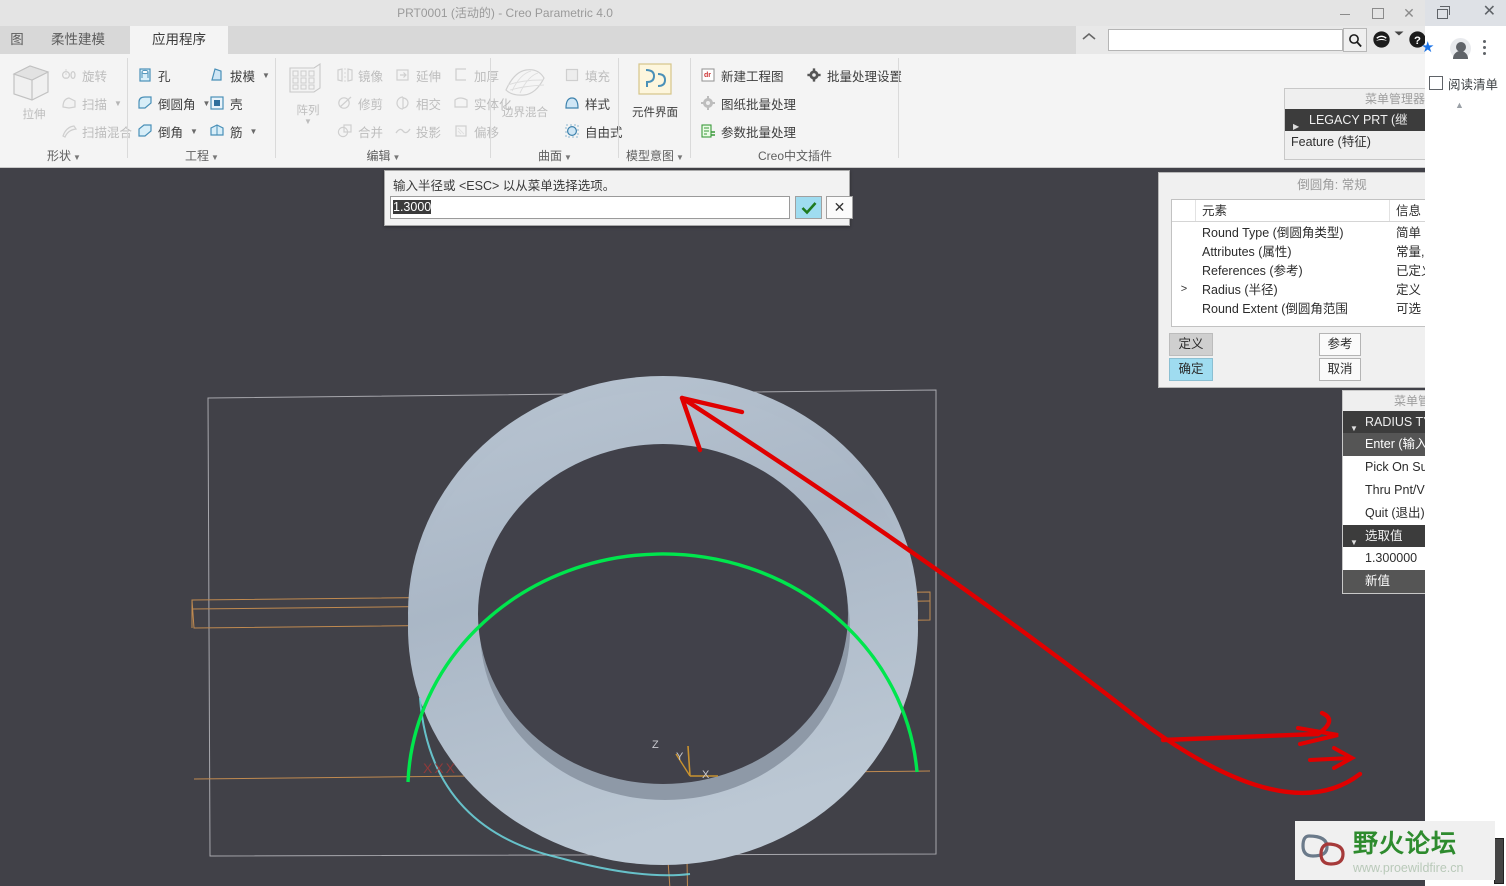 Image resolution: width=1506 pixels, height=886 pixels. I want to click on chamfer-button: 倒角 ▼, so click(167, 131).